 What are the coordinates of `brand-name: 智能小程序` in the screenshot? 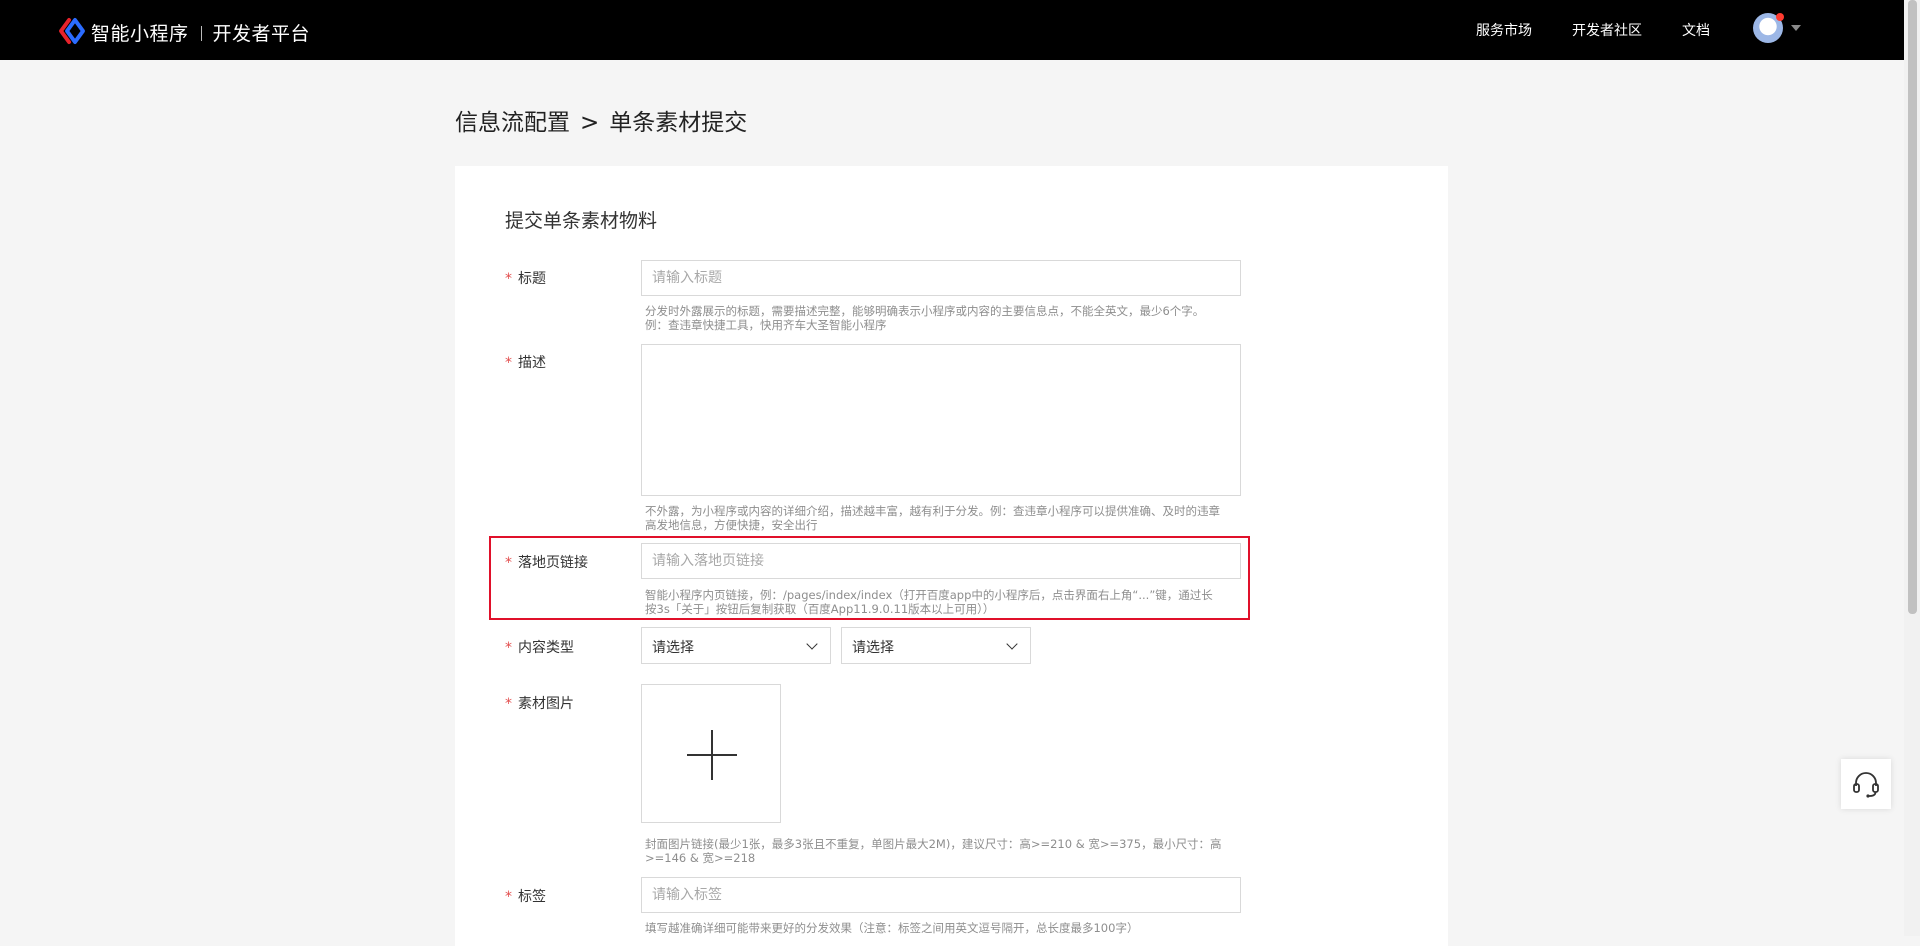 It's located at (140, 34).